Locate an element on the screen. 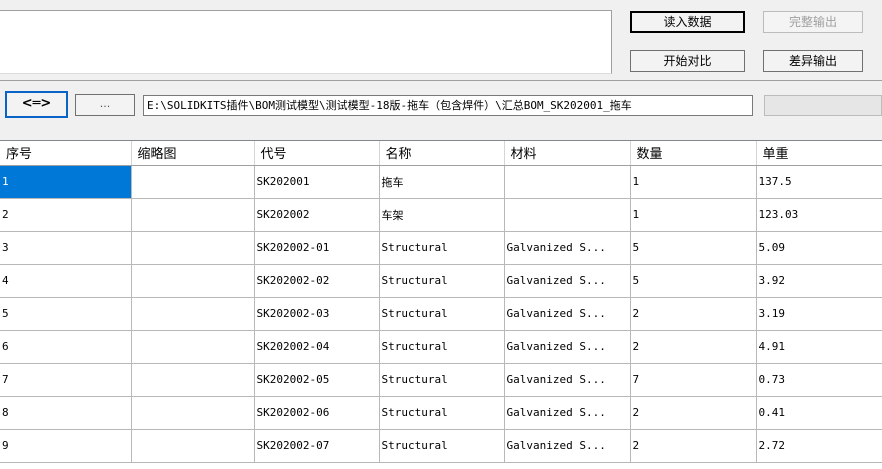  table-row: 1 SK202001 拖车 1 137.5 is located at coordinates (441, 182).